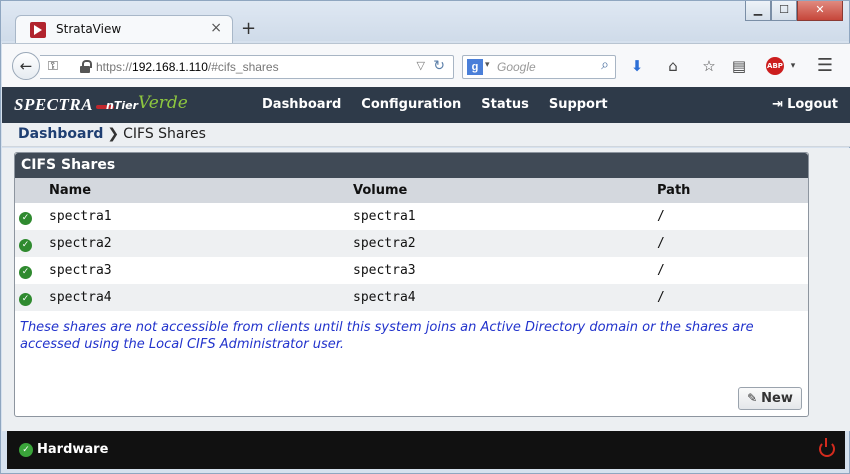 The height and width of the screenshot is (474, 850). Describe the element at coordinates (505, 190) in the screenshot. I see `column-header-volume: Volume` at that location.